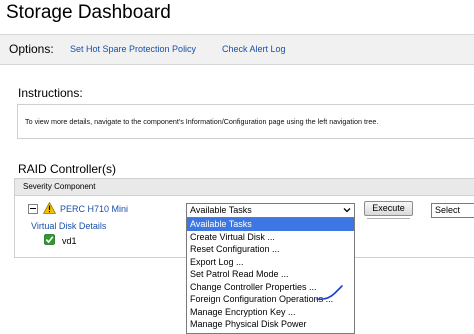  What do you see at coordinates (221, 210) in the screenshot?
I see `available-tasks-select-value: Available Tasks` at bounding box center [221, 210].